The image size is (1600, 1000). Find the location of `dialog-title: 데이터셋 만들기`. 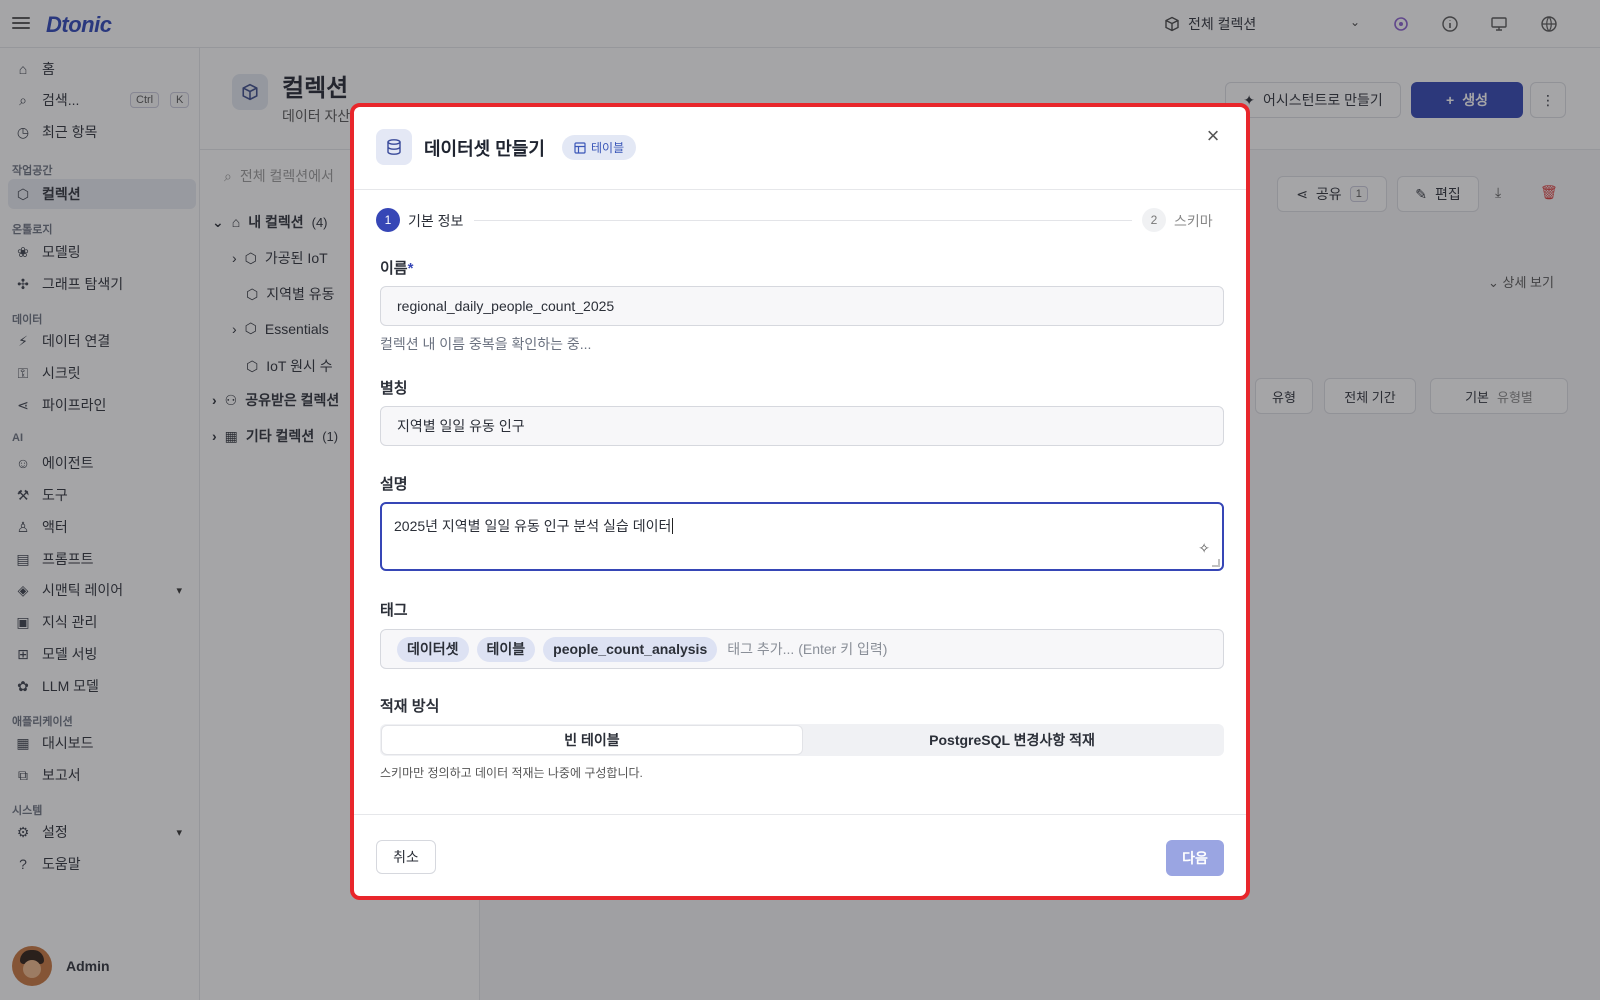

dialog-title: 데이터셋 만들기 is located at coordinates (484, 149).